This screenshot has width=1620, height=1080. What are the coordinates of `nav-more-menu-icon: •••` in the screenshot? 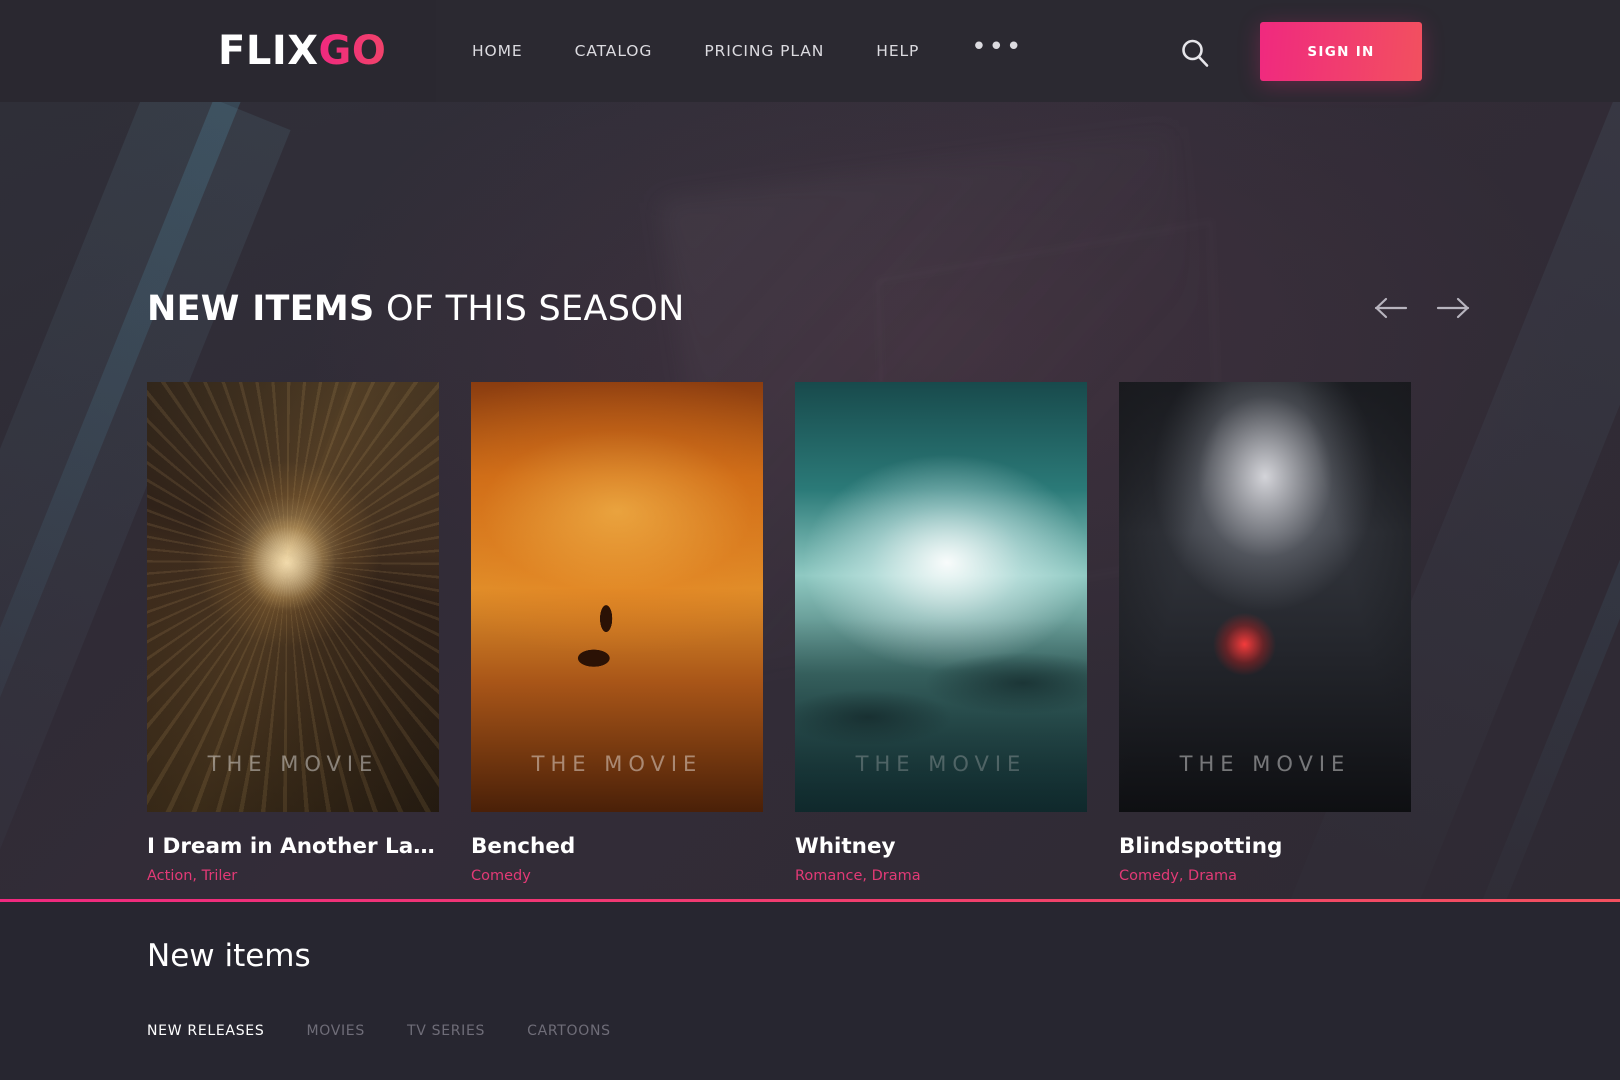 It's located at (997, 47).